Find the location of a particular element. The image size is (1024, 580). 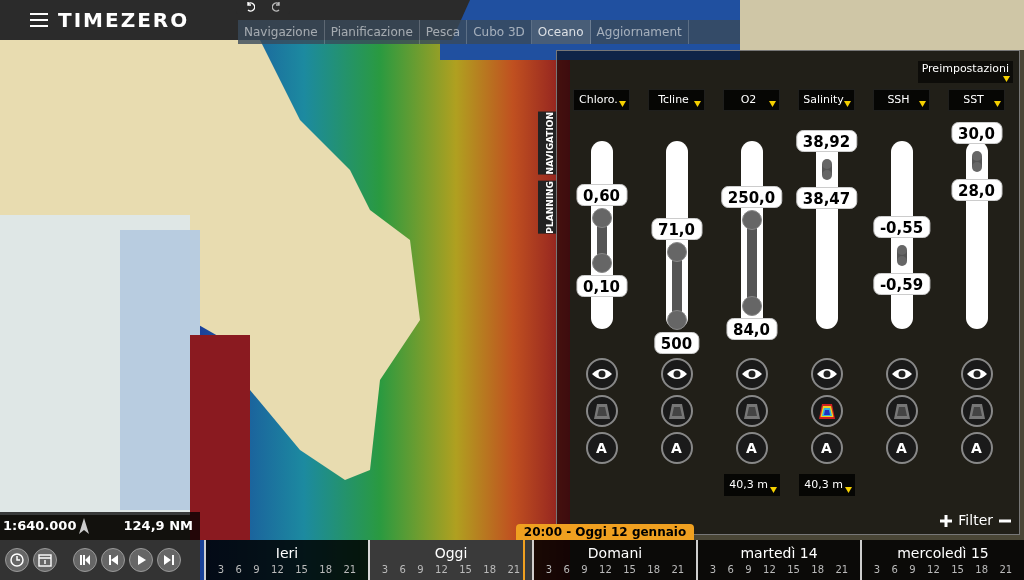

skip-forward-icon is located at coordinates (169, 560).